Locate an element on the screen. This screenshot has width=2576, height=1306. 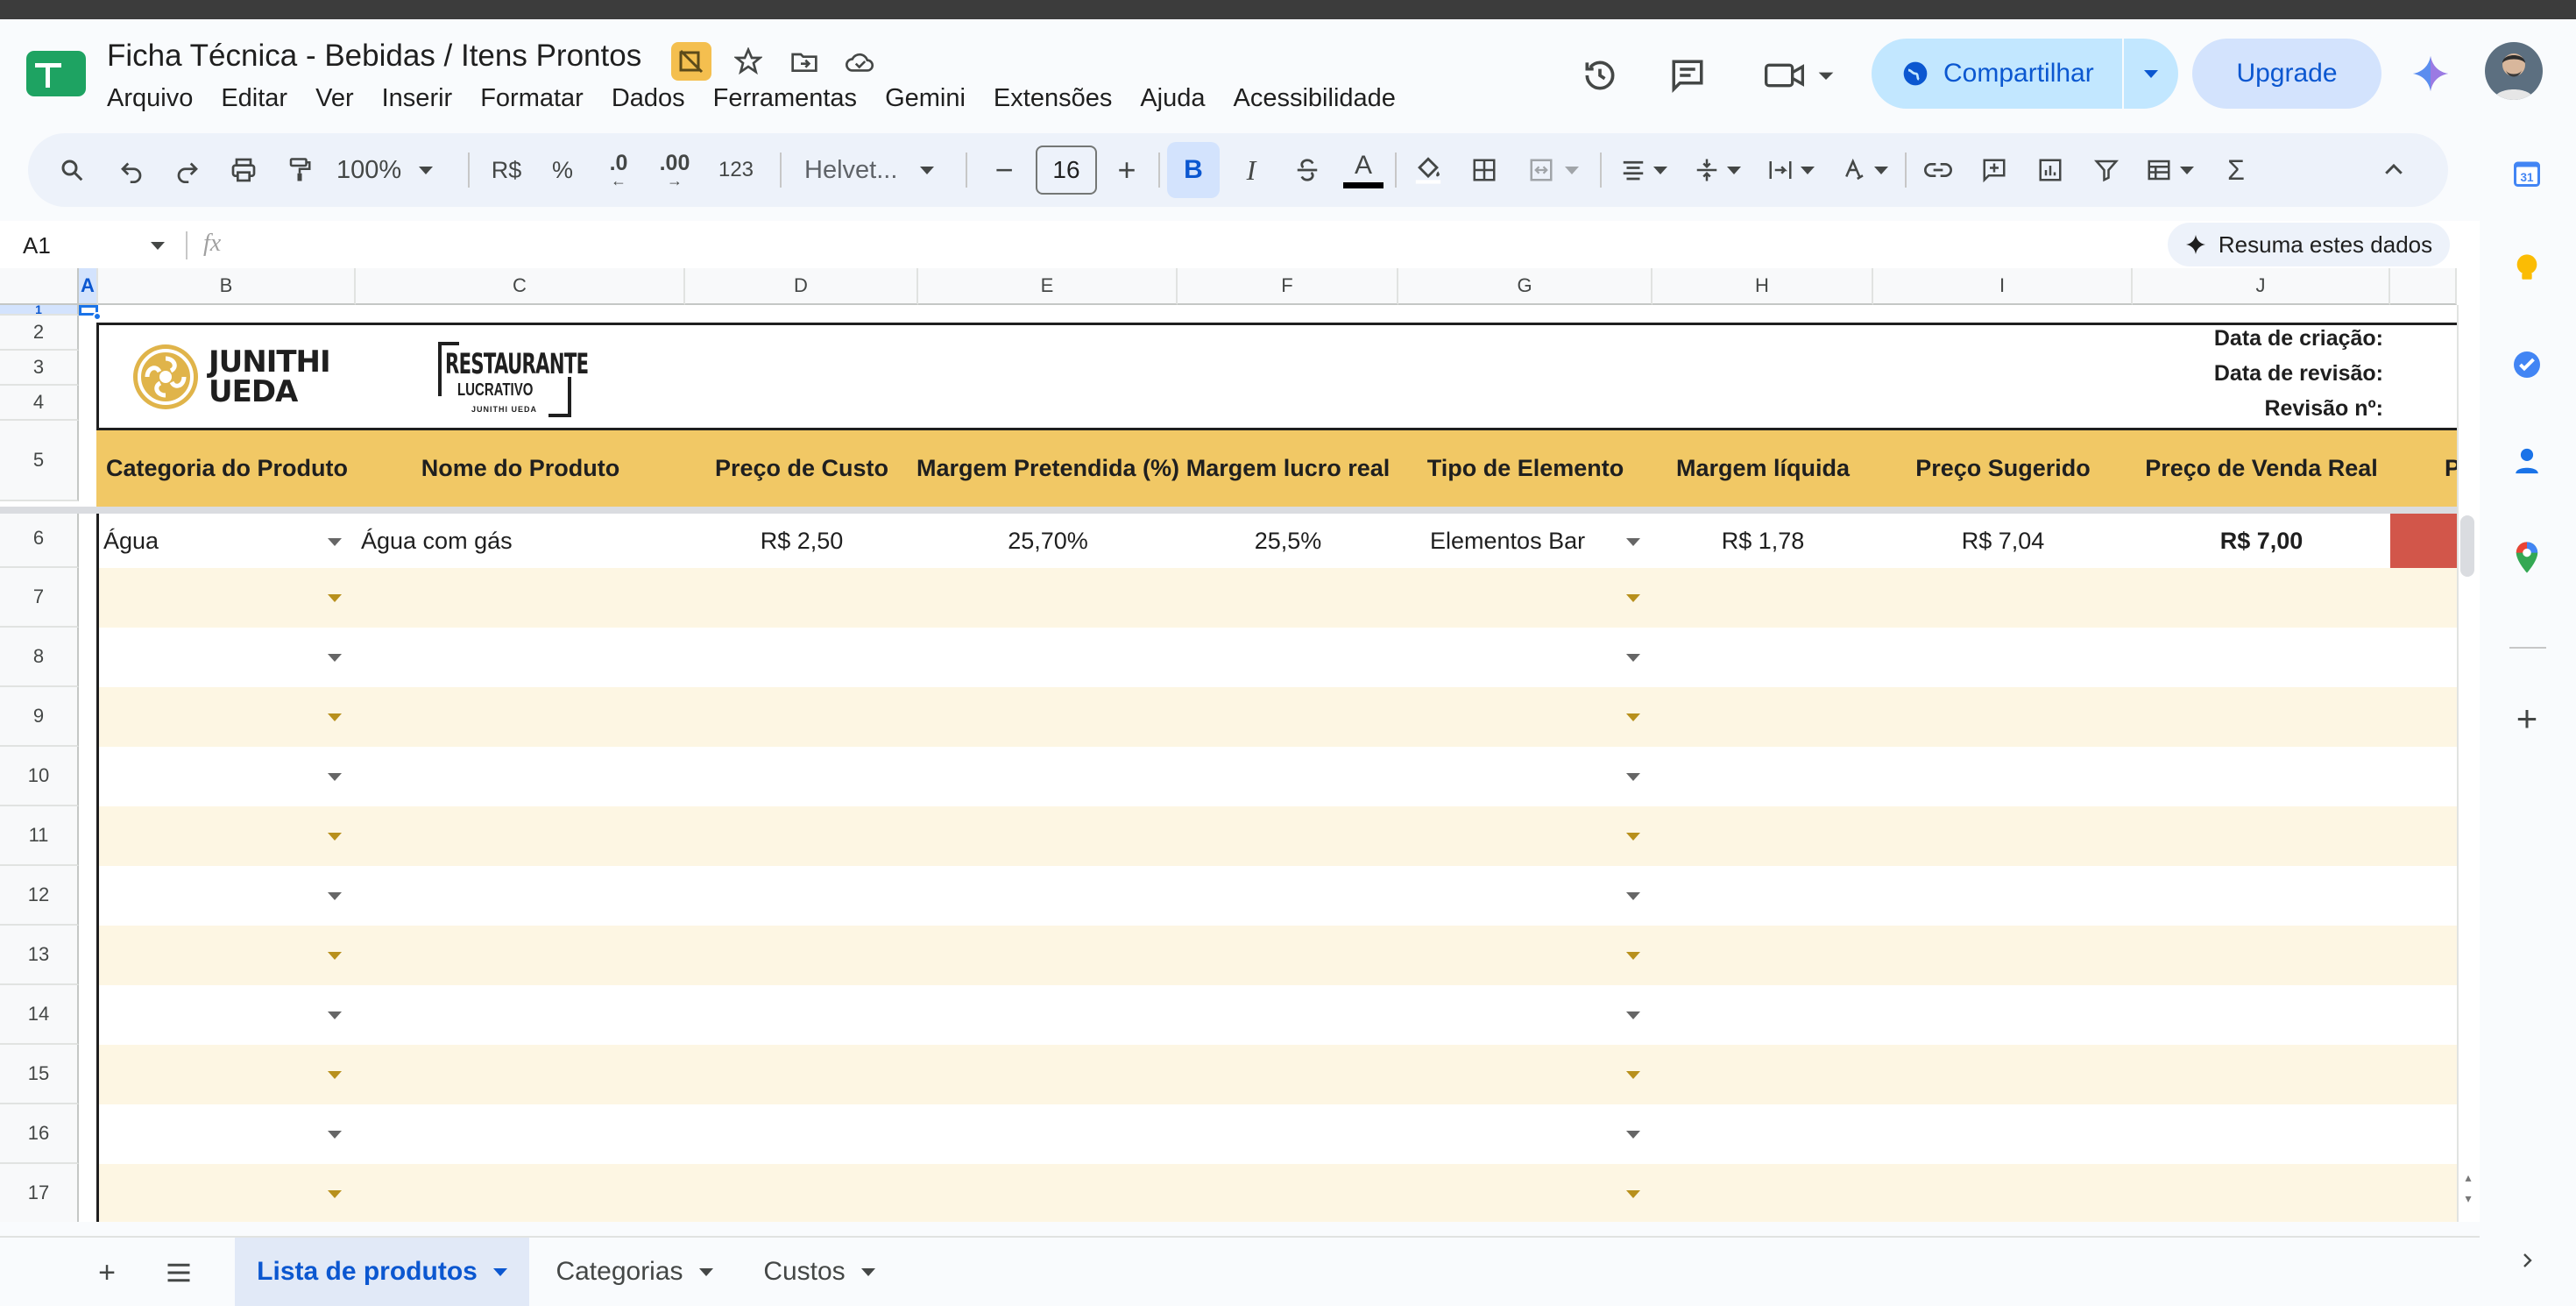
menu-formatar: Formatar is located at coordinates (532, 102).